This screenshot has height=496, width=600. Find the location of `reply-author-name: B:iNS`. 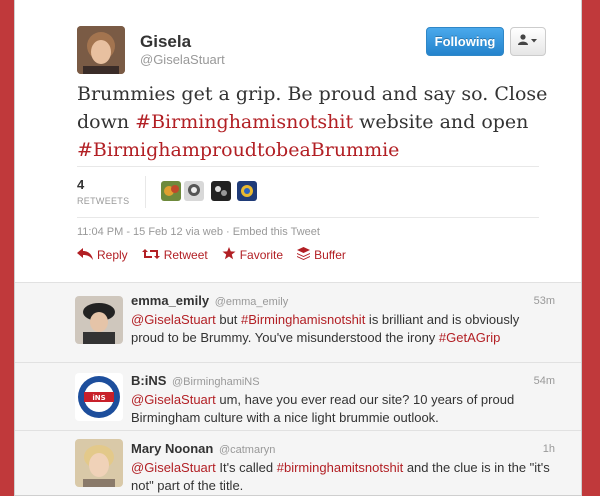

reply-author-name: B:iNS is located at coordinates (148, 380).